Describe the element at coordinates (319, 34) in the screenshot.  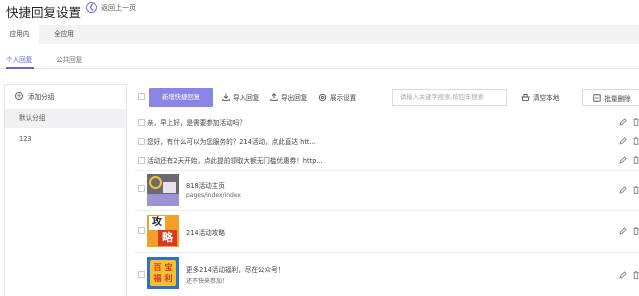
I see `scope-tabs: 应用内 全应用` at that location.